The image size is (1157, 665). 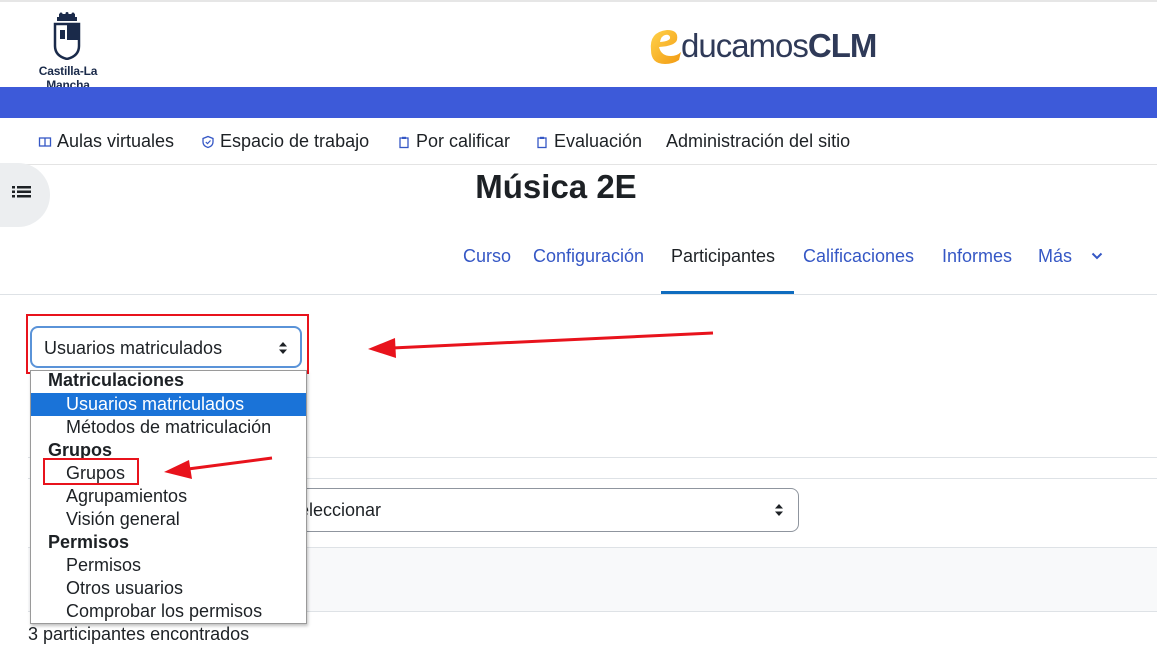 I want to click on option-agrupamientos: Agrupamientos, so click(x=168, y=496).